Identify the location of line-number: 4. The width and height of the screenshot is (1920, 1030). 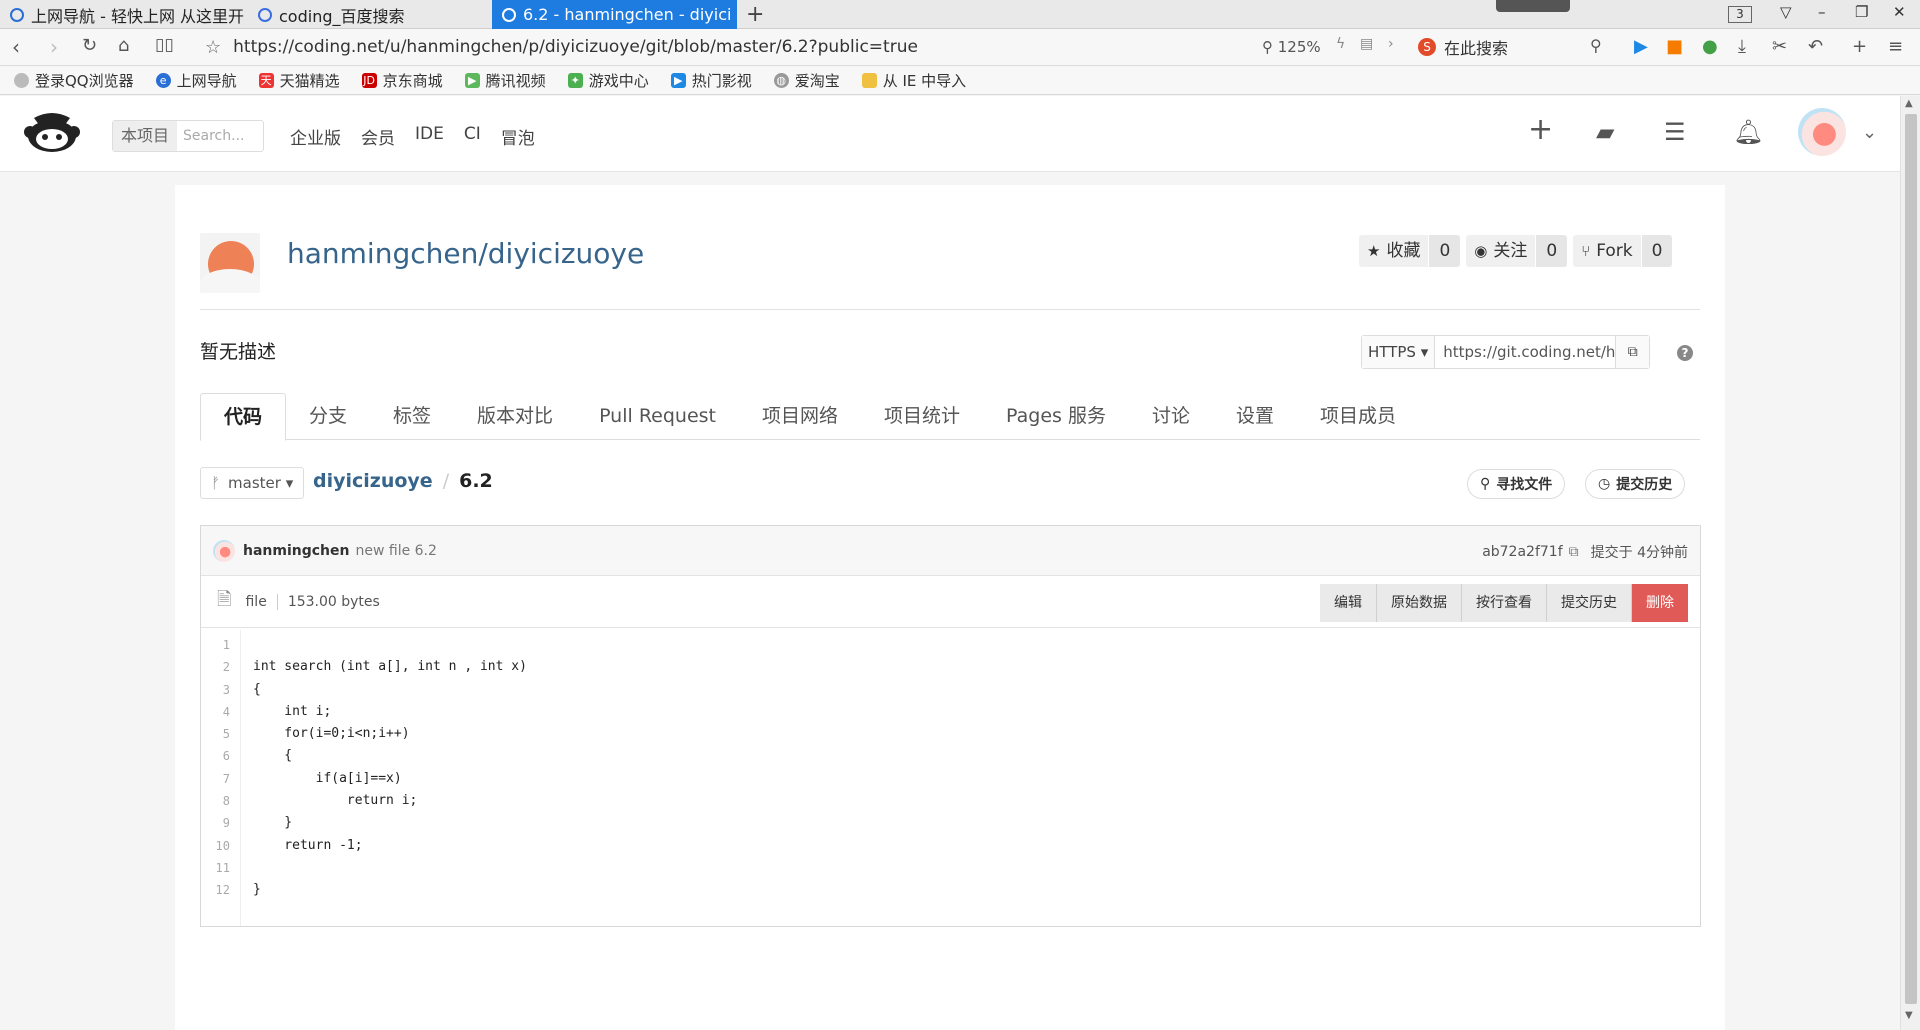
(220, 712).